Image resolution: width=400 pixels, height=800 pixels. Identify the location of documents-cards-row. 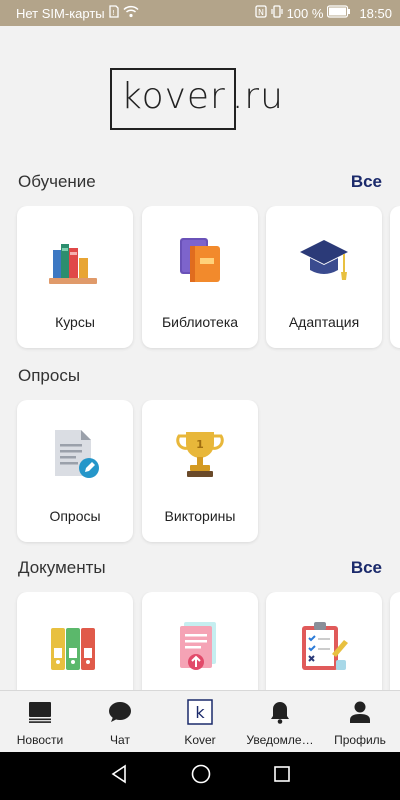
(200, 641).